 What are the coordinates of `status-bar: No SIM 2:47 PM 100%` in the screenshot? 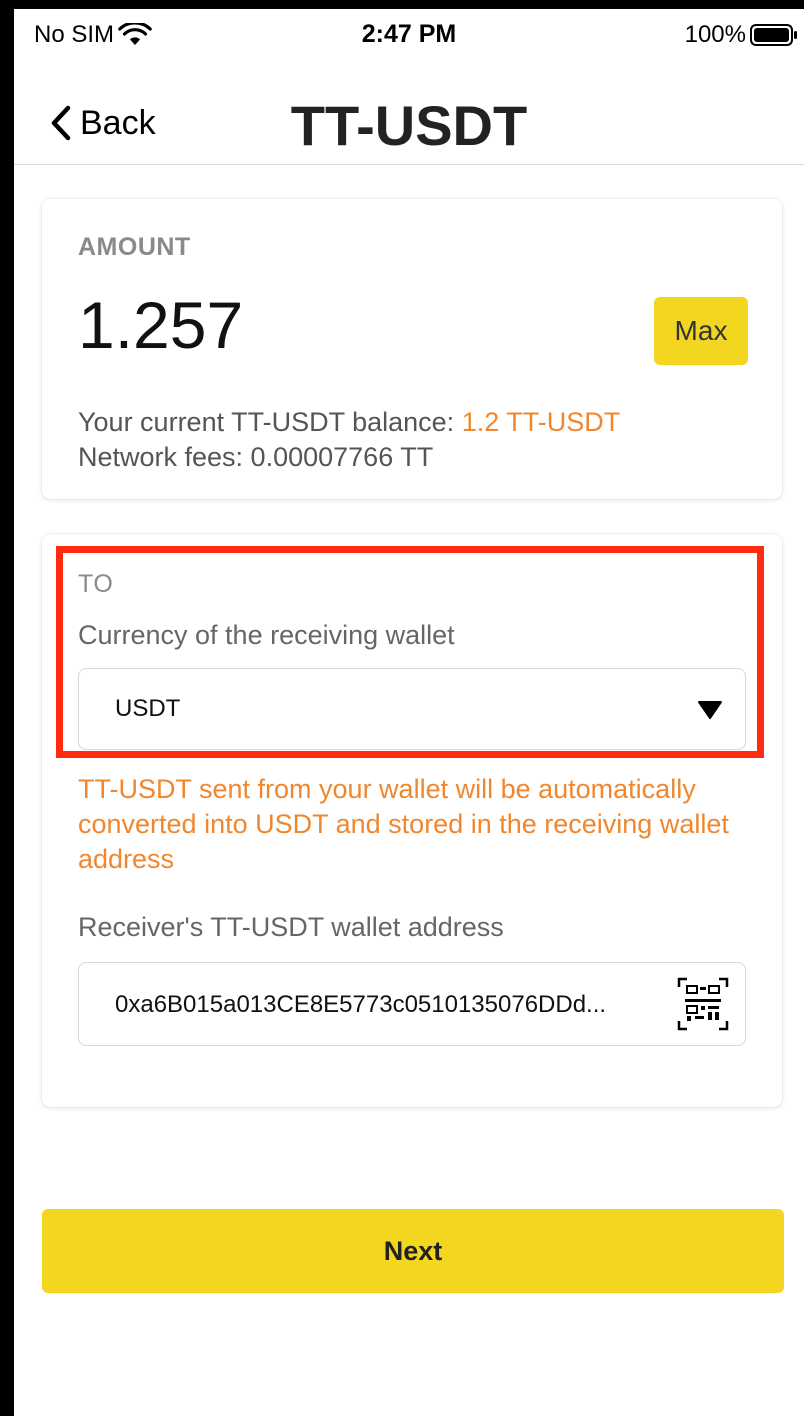 It's located at (409, 35).